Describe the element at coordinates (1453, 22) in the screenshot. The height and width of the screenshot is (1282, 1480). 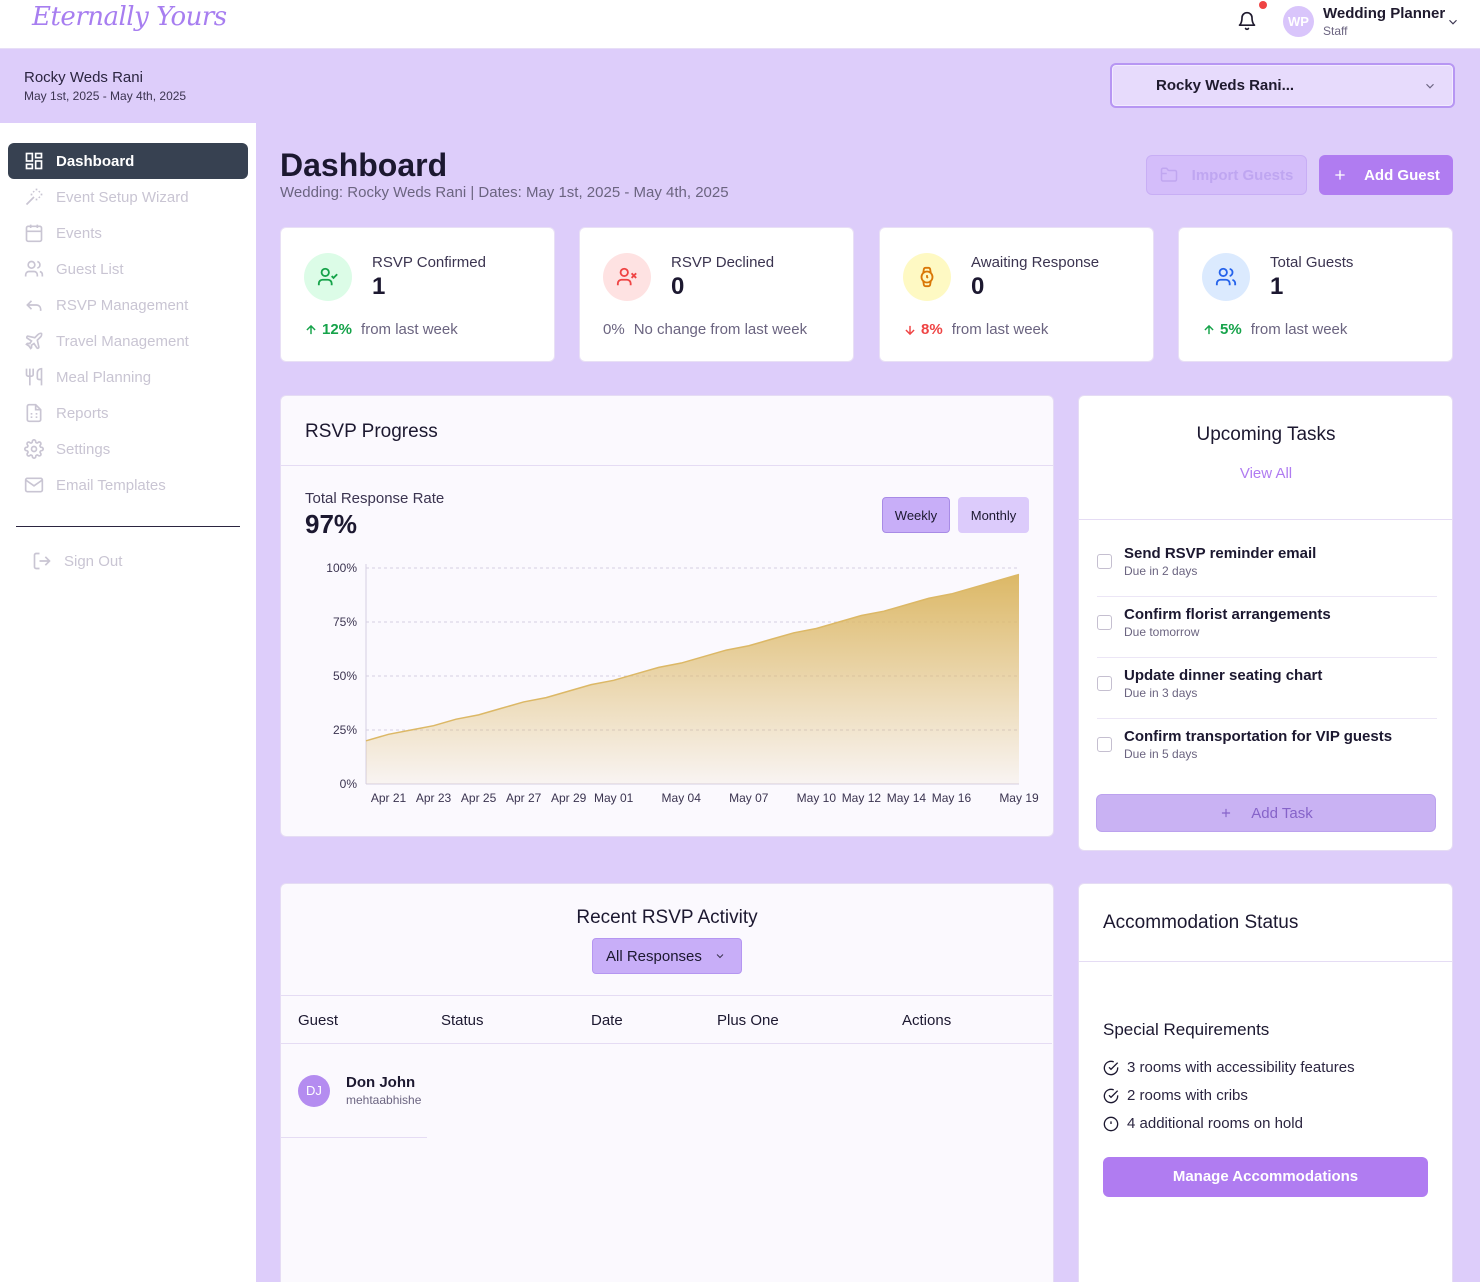
I see `chevron-down-icon` at that location.